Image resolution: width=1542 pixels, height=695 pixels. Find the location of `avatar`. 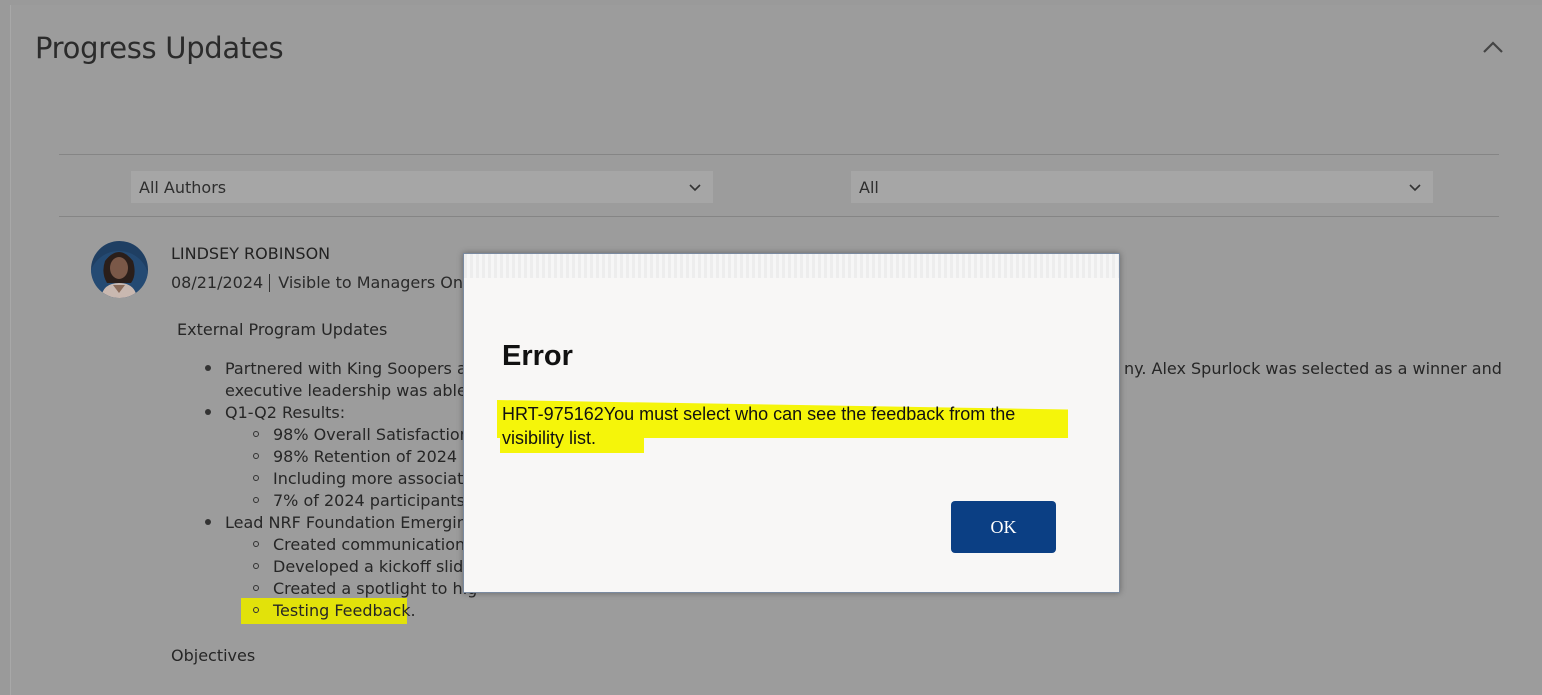

avatar is located at coordinates (119, 269).